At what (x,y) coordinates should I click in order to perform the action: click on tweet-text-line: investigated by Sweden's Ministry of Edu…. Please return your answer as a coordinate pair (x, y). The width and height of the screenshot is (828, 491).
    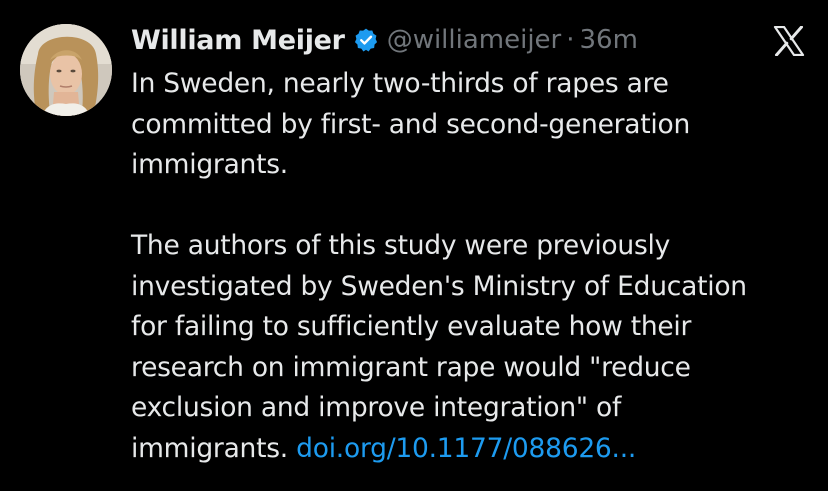
    Looking at the image, I should click on (439, 286).